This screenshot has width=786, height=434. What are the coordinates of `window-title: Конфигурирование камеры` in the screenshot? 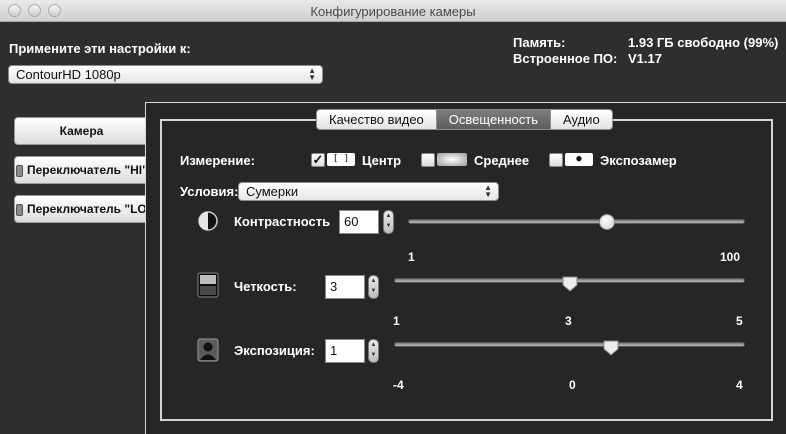 It's located at (393, 11).